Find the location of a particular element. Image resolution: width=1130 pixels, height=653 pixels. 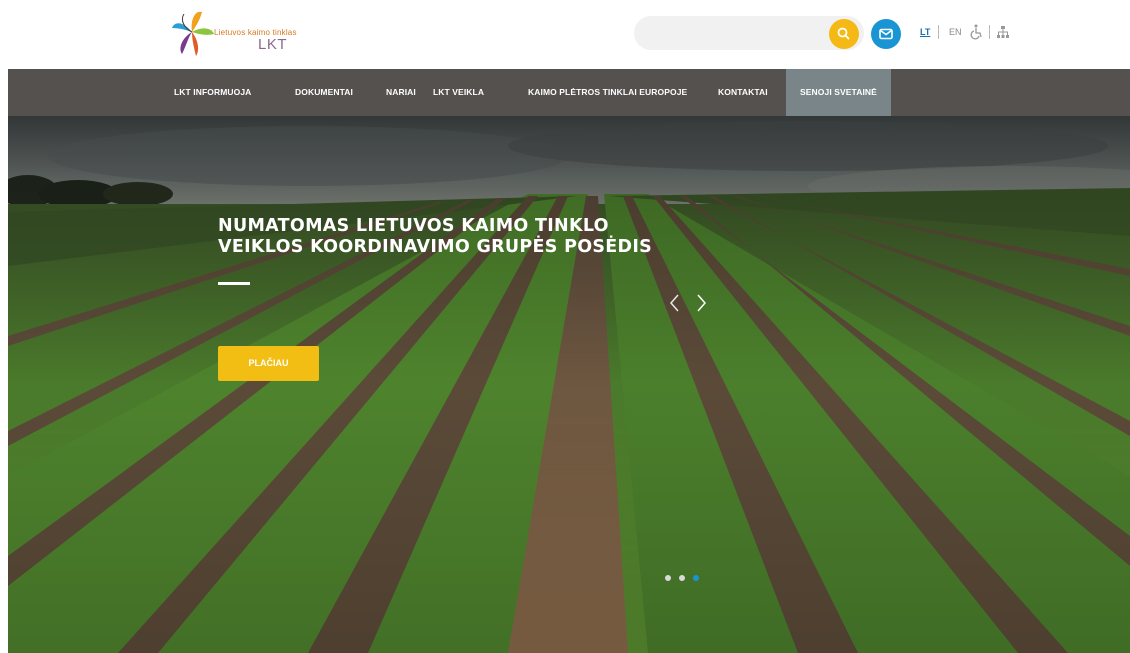

slider-dot-3-active is located at coordinates (696, 578).